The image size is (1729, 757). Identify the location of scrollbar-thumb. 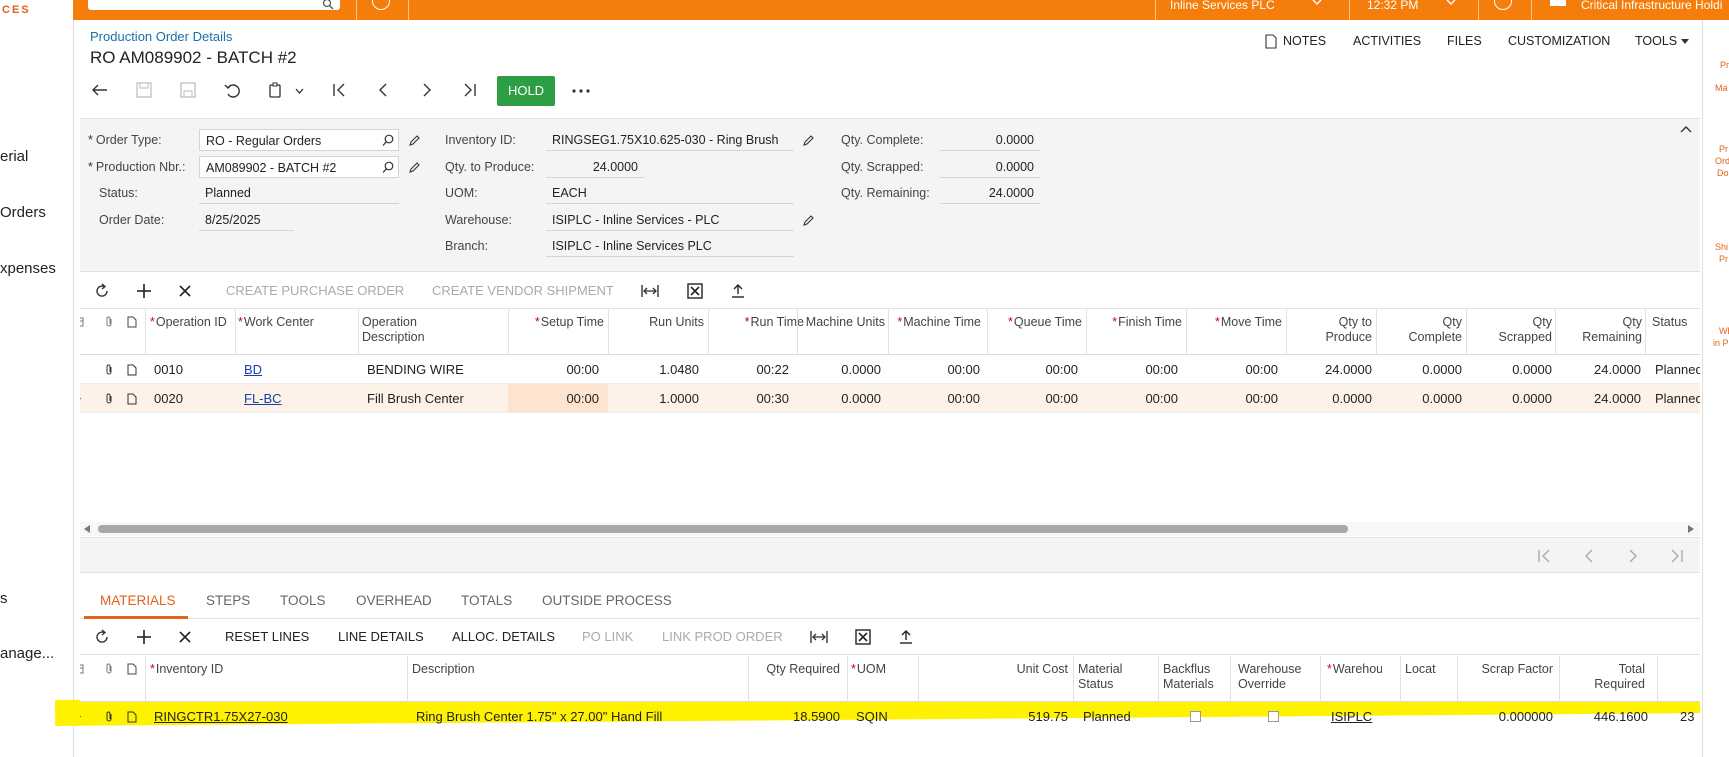
(723, 529).